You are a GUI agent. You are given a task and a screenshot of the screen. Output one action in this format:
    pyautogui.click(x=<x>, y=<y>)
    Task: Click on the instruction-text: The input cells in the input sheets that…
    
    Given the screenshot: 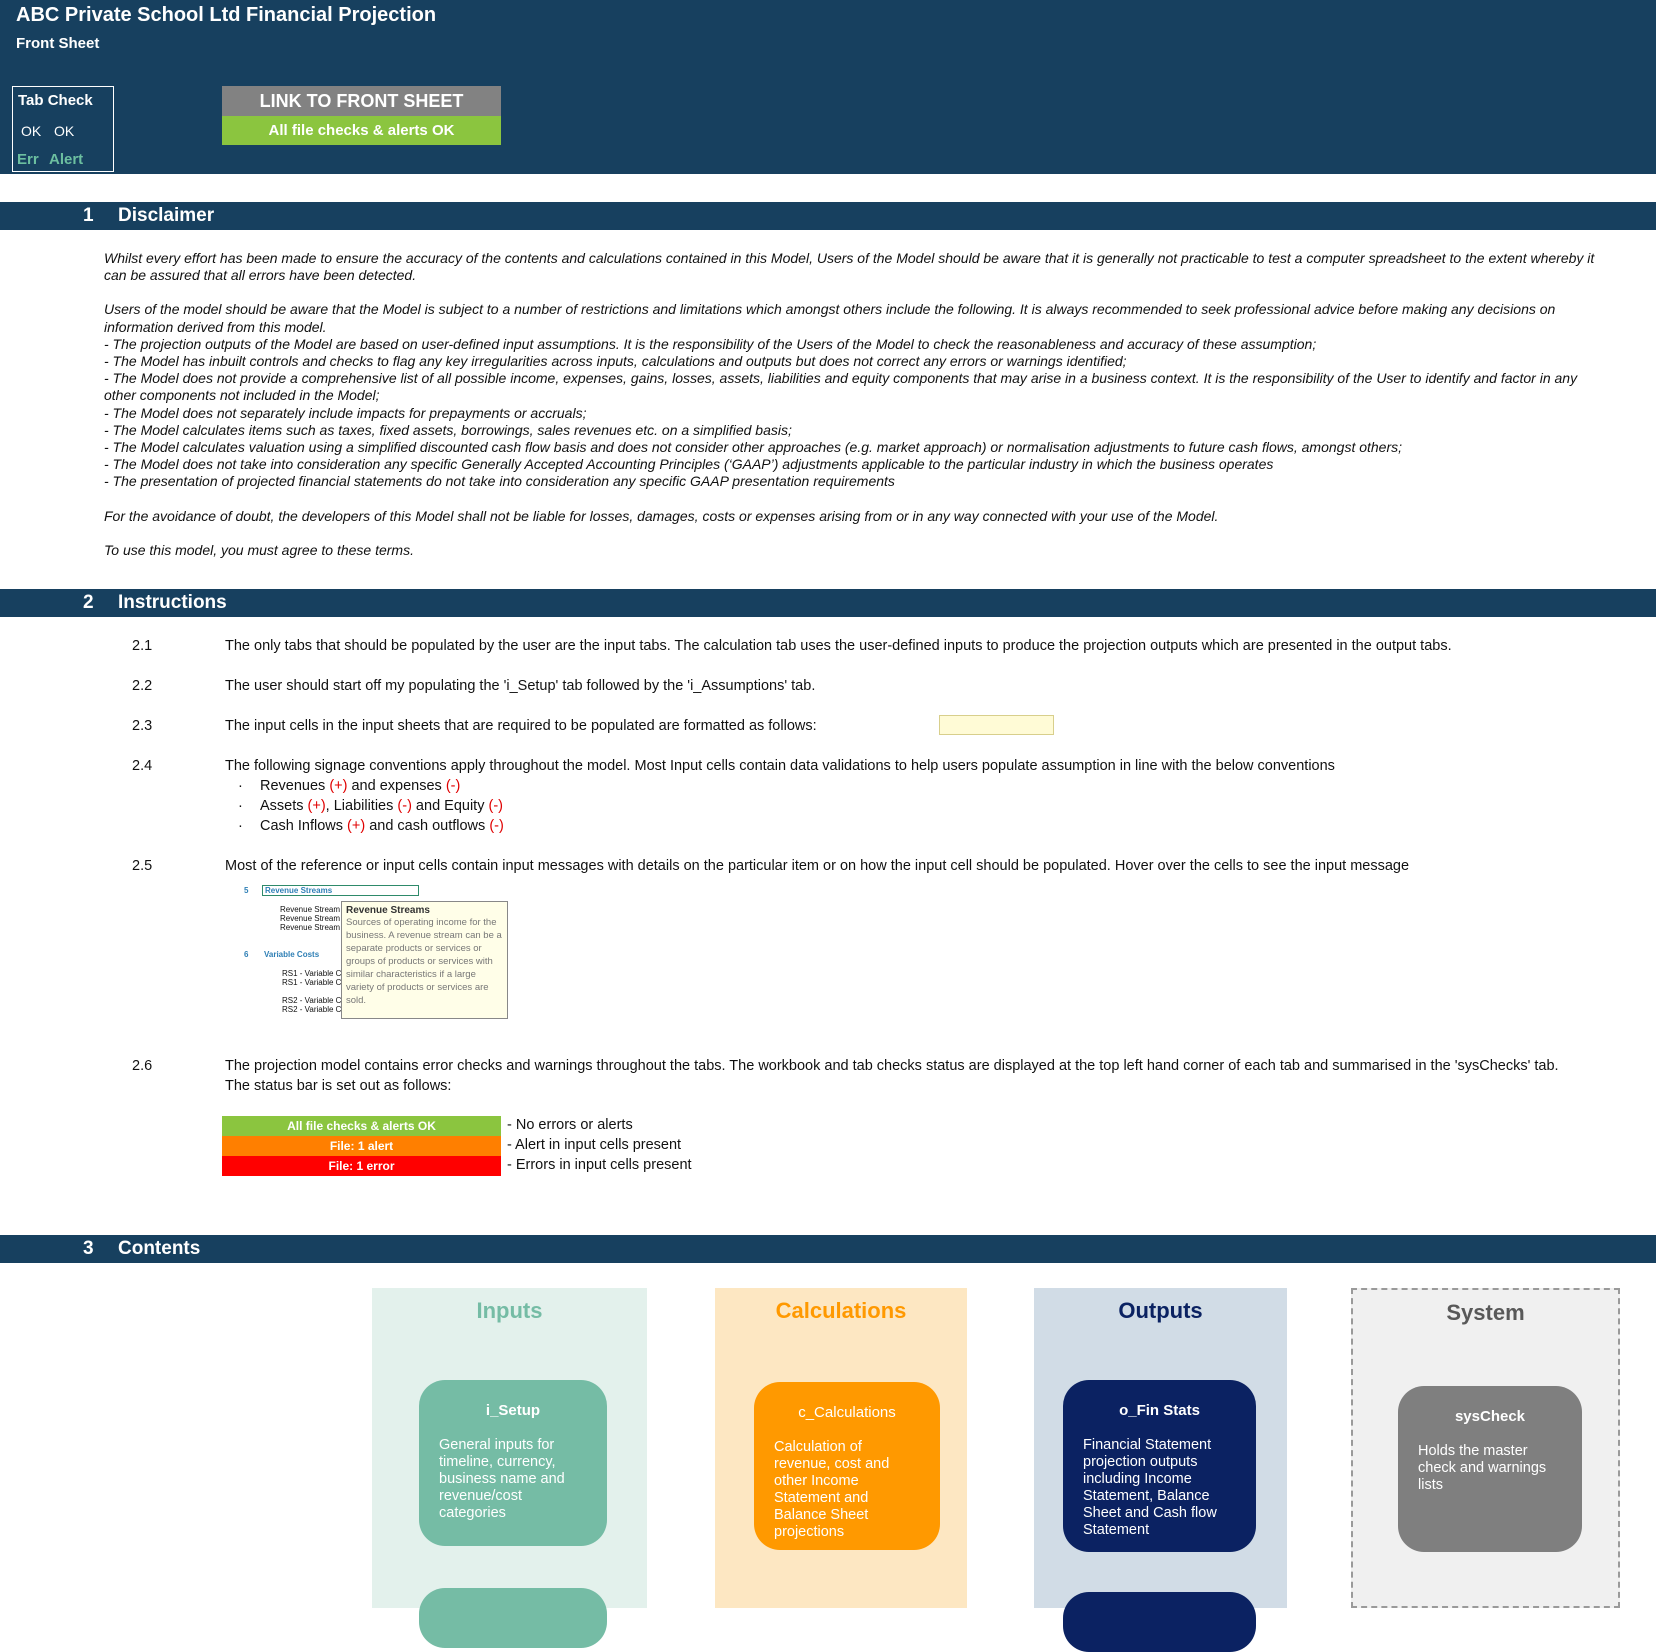 What is the action you would take?
    pyautogui.click(x=521, y=726)
    